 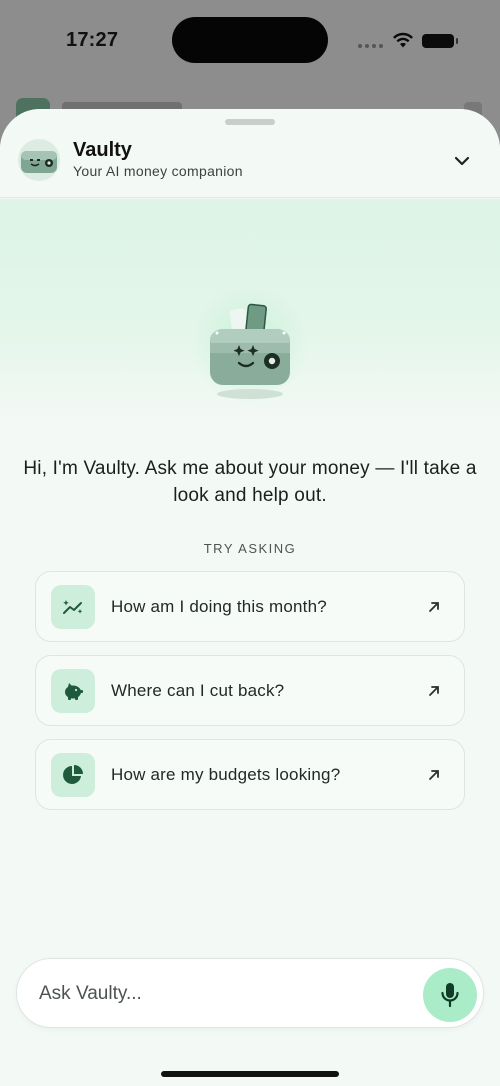 What do you see at coordinates (250, 122) in the screenshot?
I see `sheet-grabber` at bounding box center [250, 122].